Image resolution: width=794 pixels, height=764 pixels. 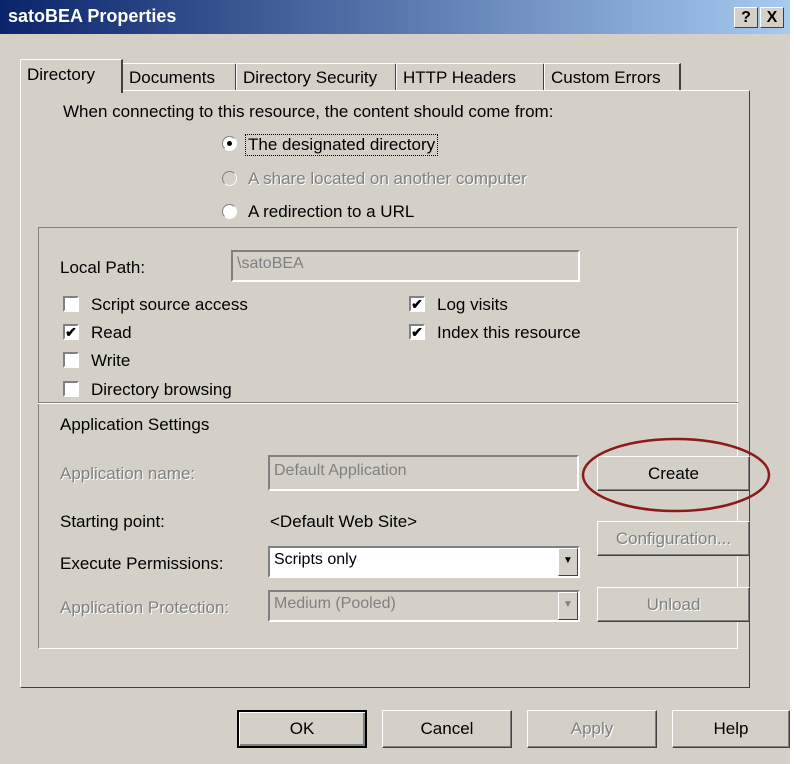 What do you see at coordinates (71, 389) in the screenshot?
I see `directory-browsing-checkbox` at bounding box center [71, 389].